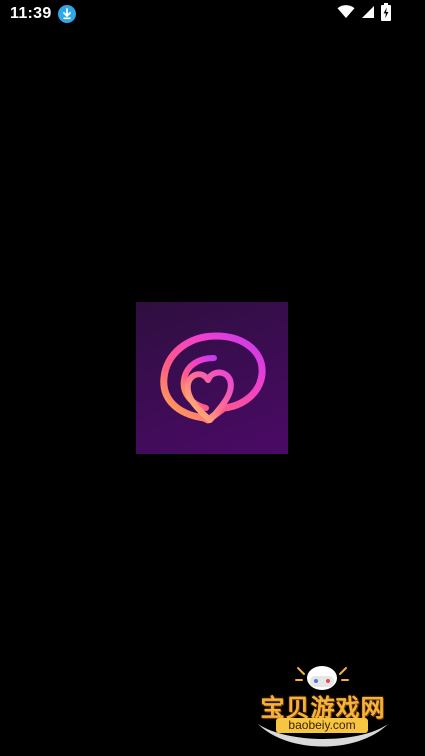 The width and height of the screenshot is (425, 756). I want to click on download-icon, so click(67, 14).